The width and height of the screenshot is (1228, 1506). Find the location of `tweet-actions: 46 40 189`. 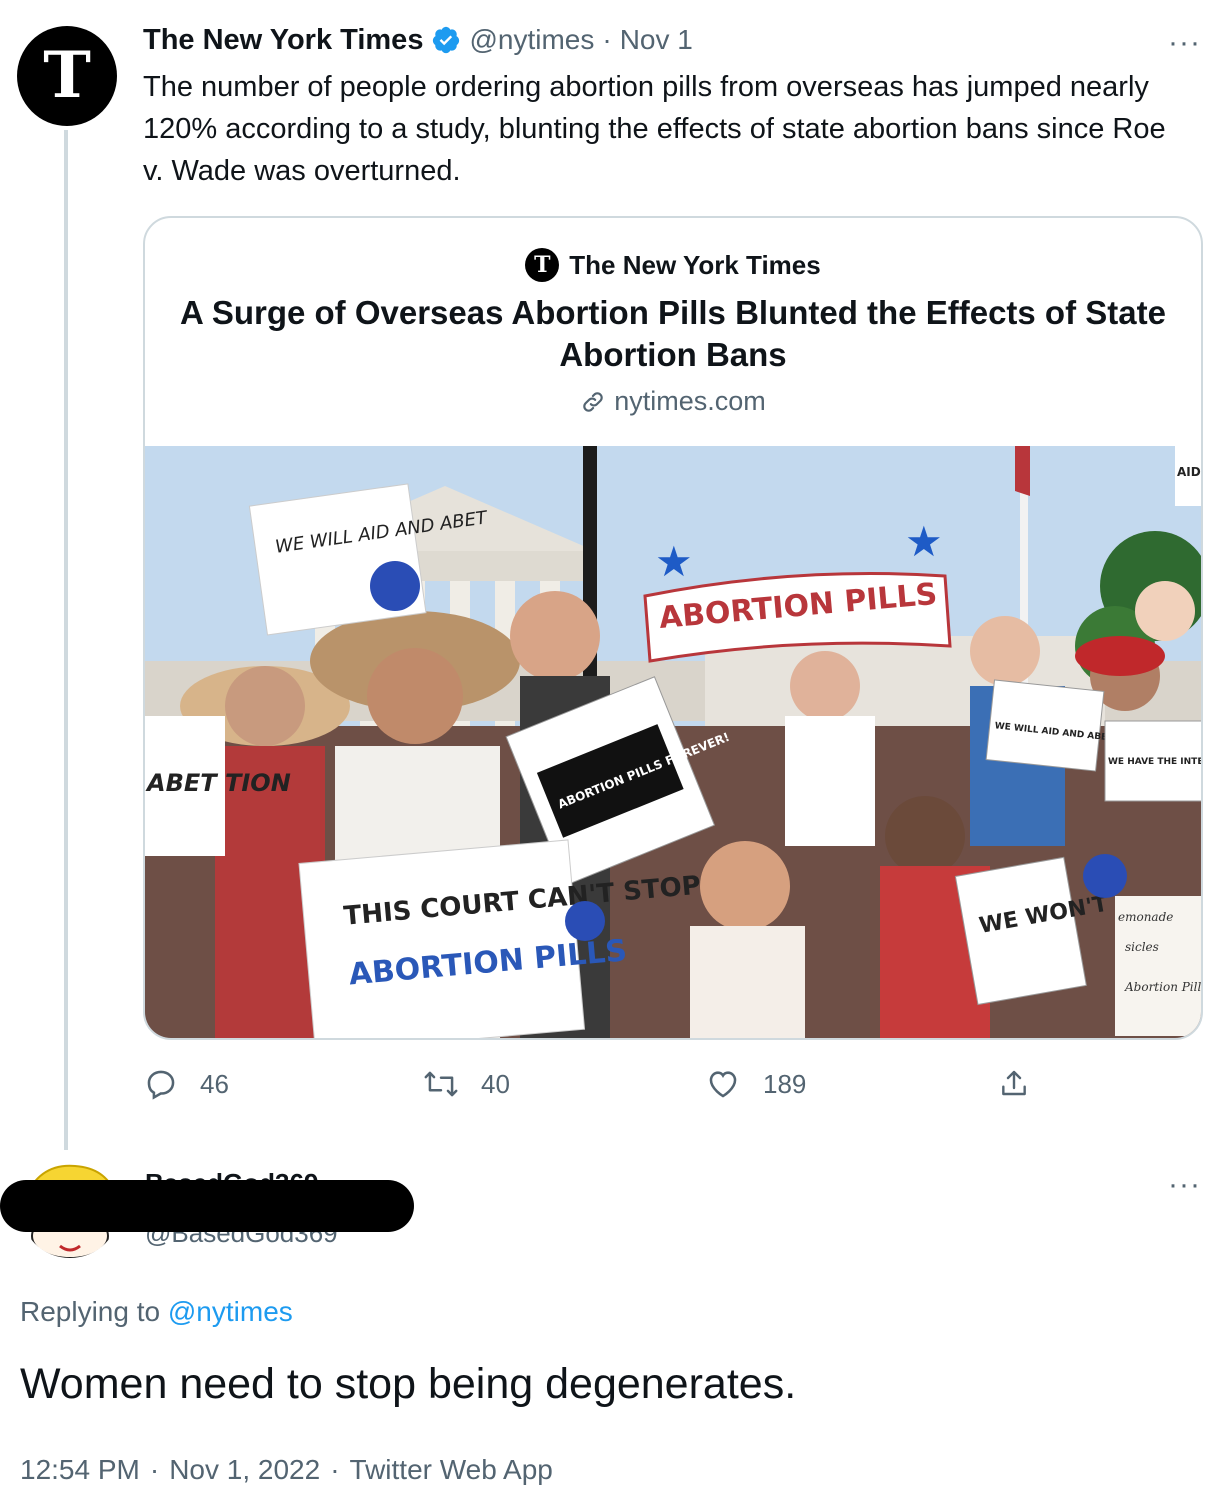

tweet-actions: 46 40 189 is located at coordinates (590, 1091).